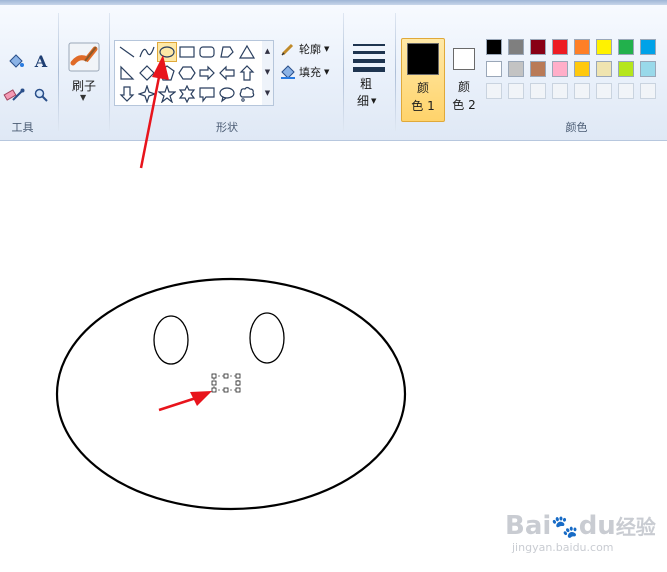 The height and width of the screenshot is (572, 667). I want to click on fill-button: 填充 ▼, so click(304, 72).